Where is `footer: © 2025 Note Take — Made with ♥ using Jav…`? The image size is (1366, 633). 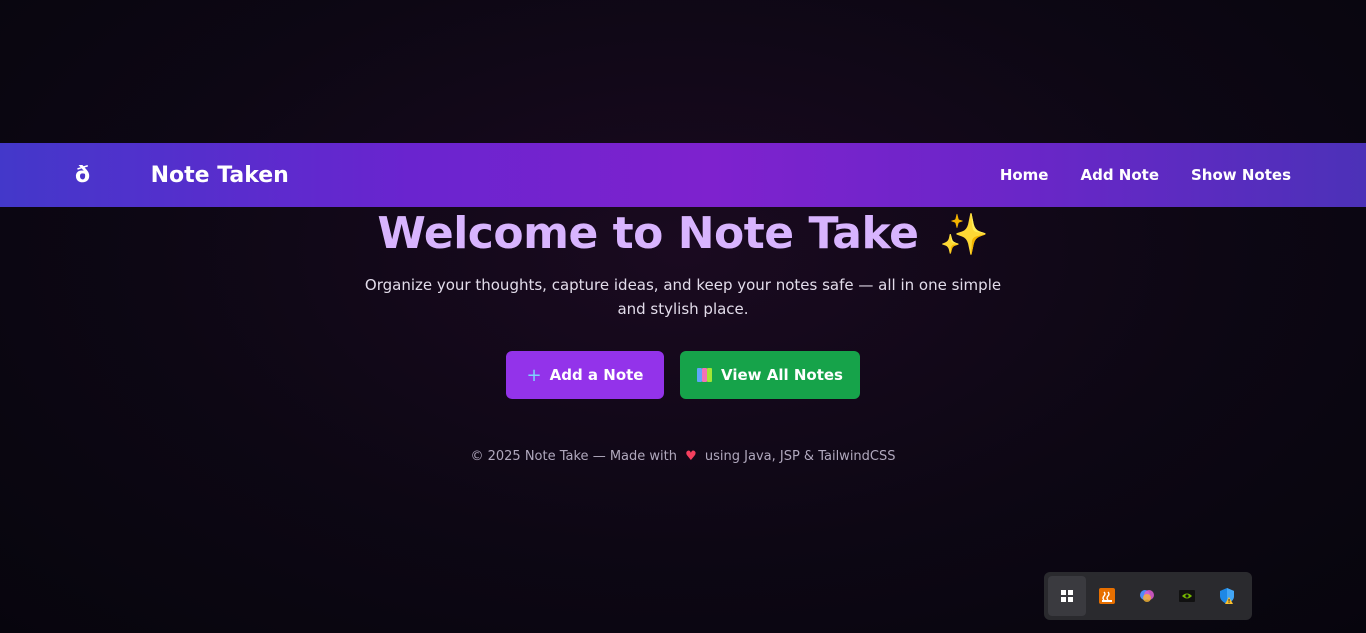
footer: © 2025 Note Take — Made with ♥ using Jav… is located at coordinates (683, 456).